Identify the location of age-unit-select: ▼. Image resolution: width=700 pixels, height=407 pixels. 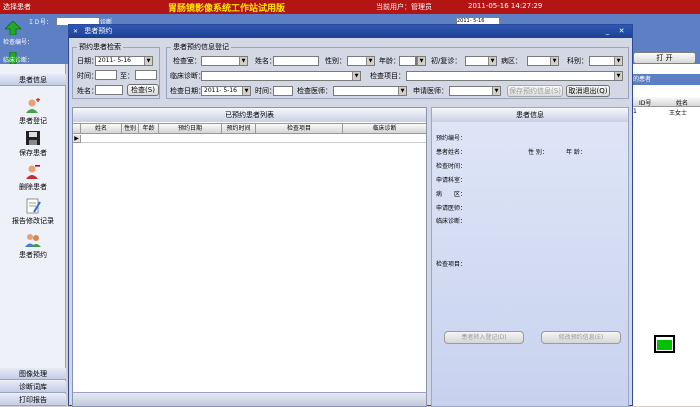
(421, 61).